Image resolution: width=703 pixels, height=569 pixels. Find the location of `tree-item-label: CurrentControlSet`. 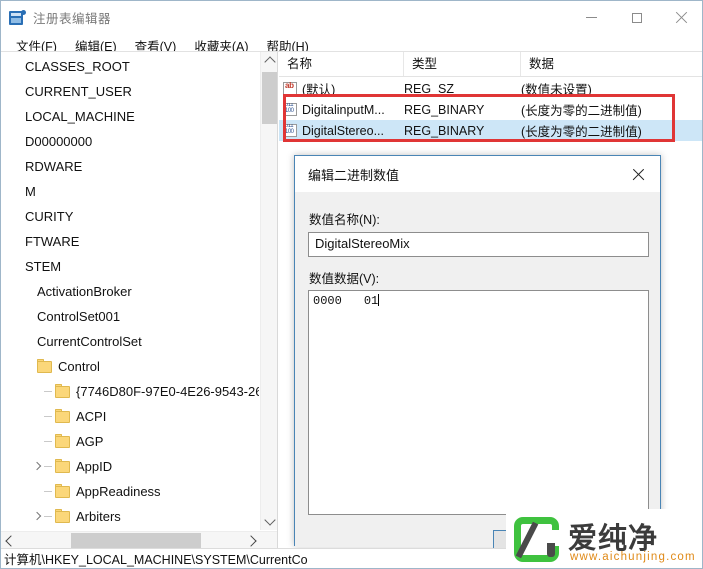

tree-item-label: CurrentControlSet is located at coordinates (89, 341).